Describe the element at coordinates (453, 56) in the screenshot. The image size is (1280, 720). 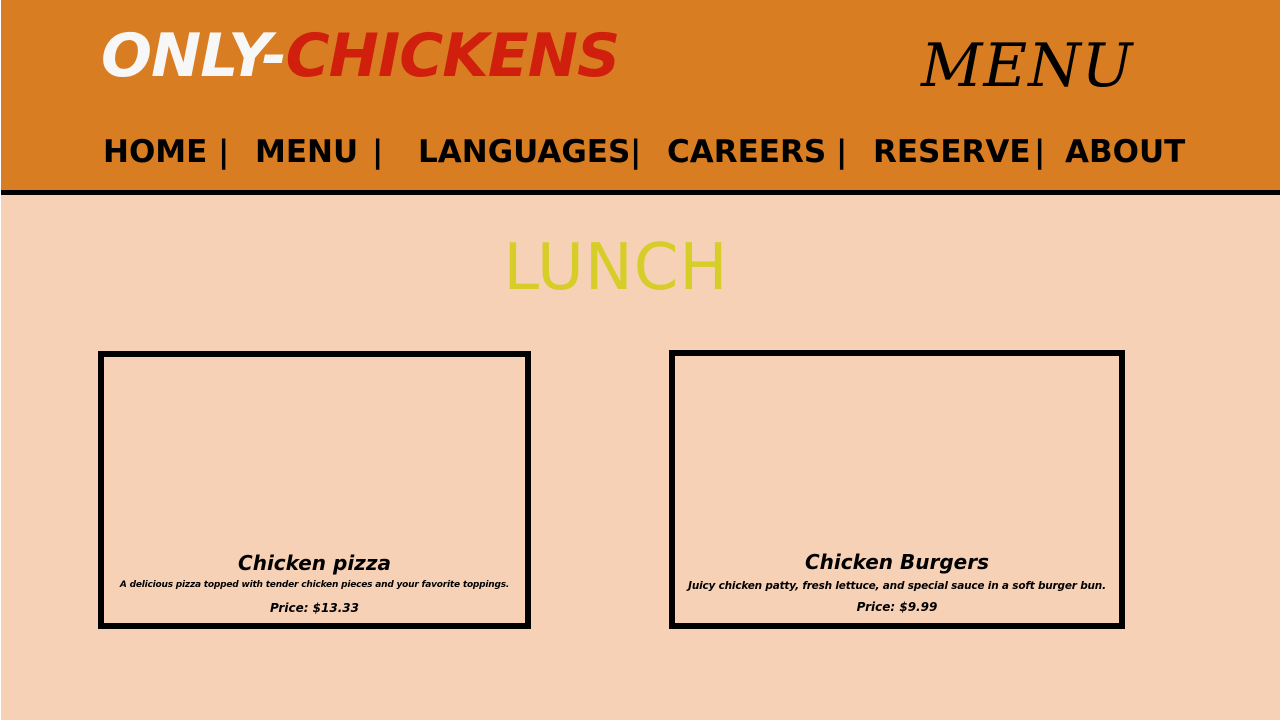
I see `logo-text-chickens: CHICKENS` at that location.